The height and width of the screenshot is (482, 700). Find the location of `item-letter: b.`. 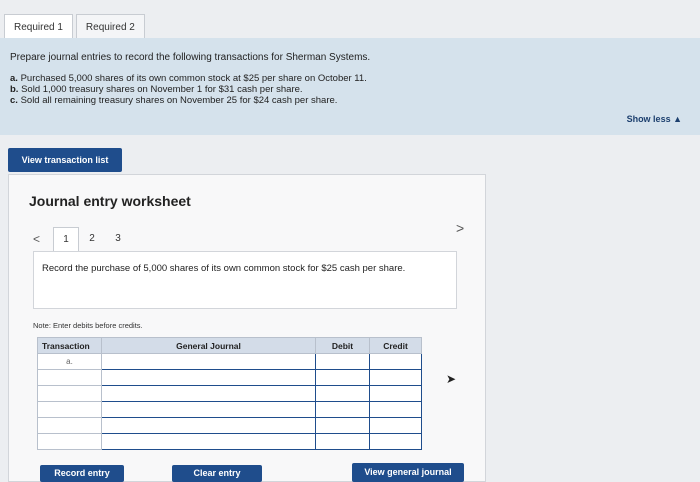

item-letter: b. is located at coordinates (14, 89).